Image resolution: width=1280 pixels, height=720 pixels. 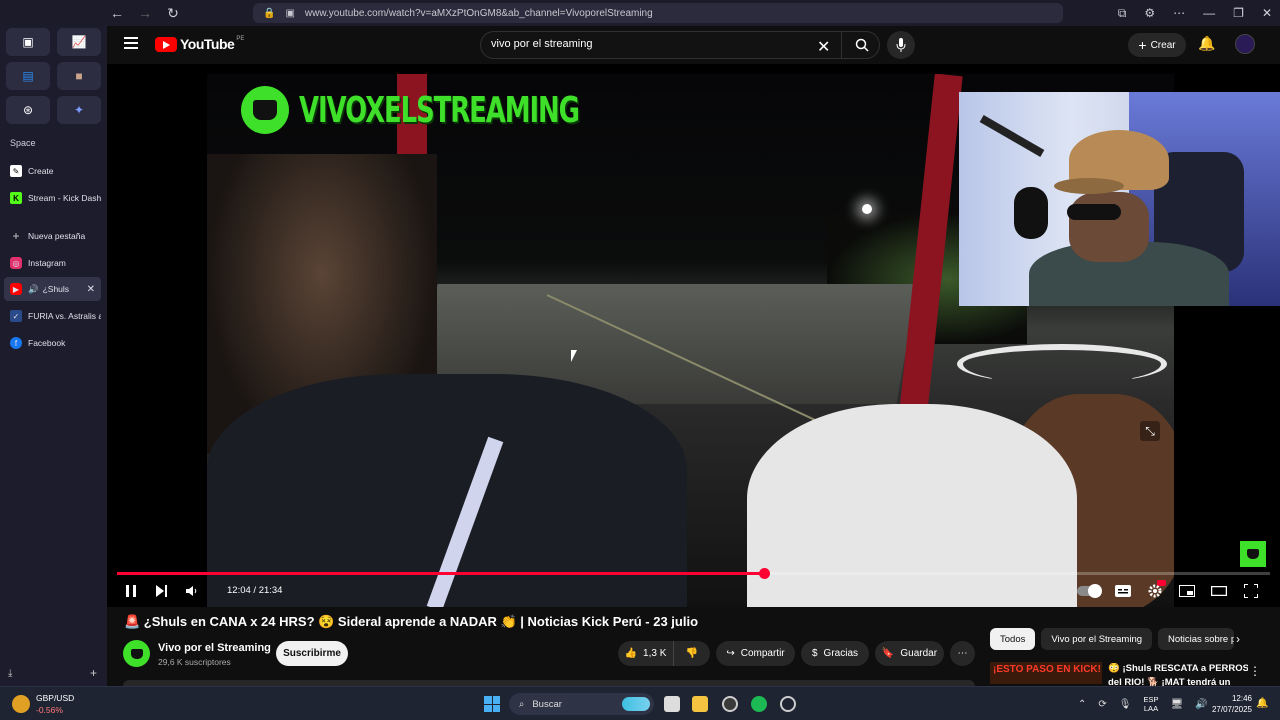 I want to click on youtube-logo: YouTube PE, so click(x=199, y=44).